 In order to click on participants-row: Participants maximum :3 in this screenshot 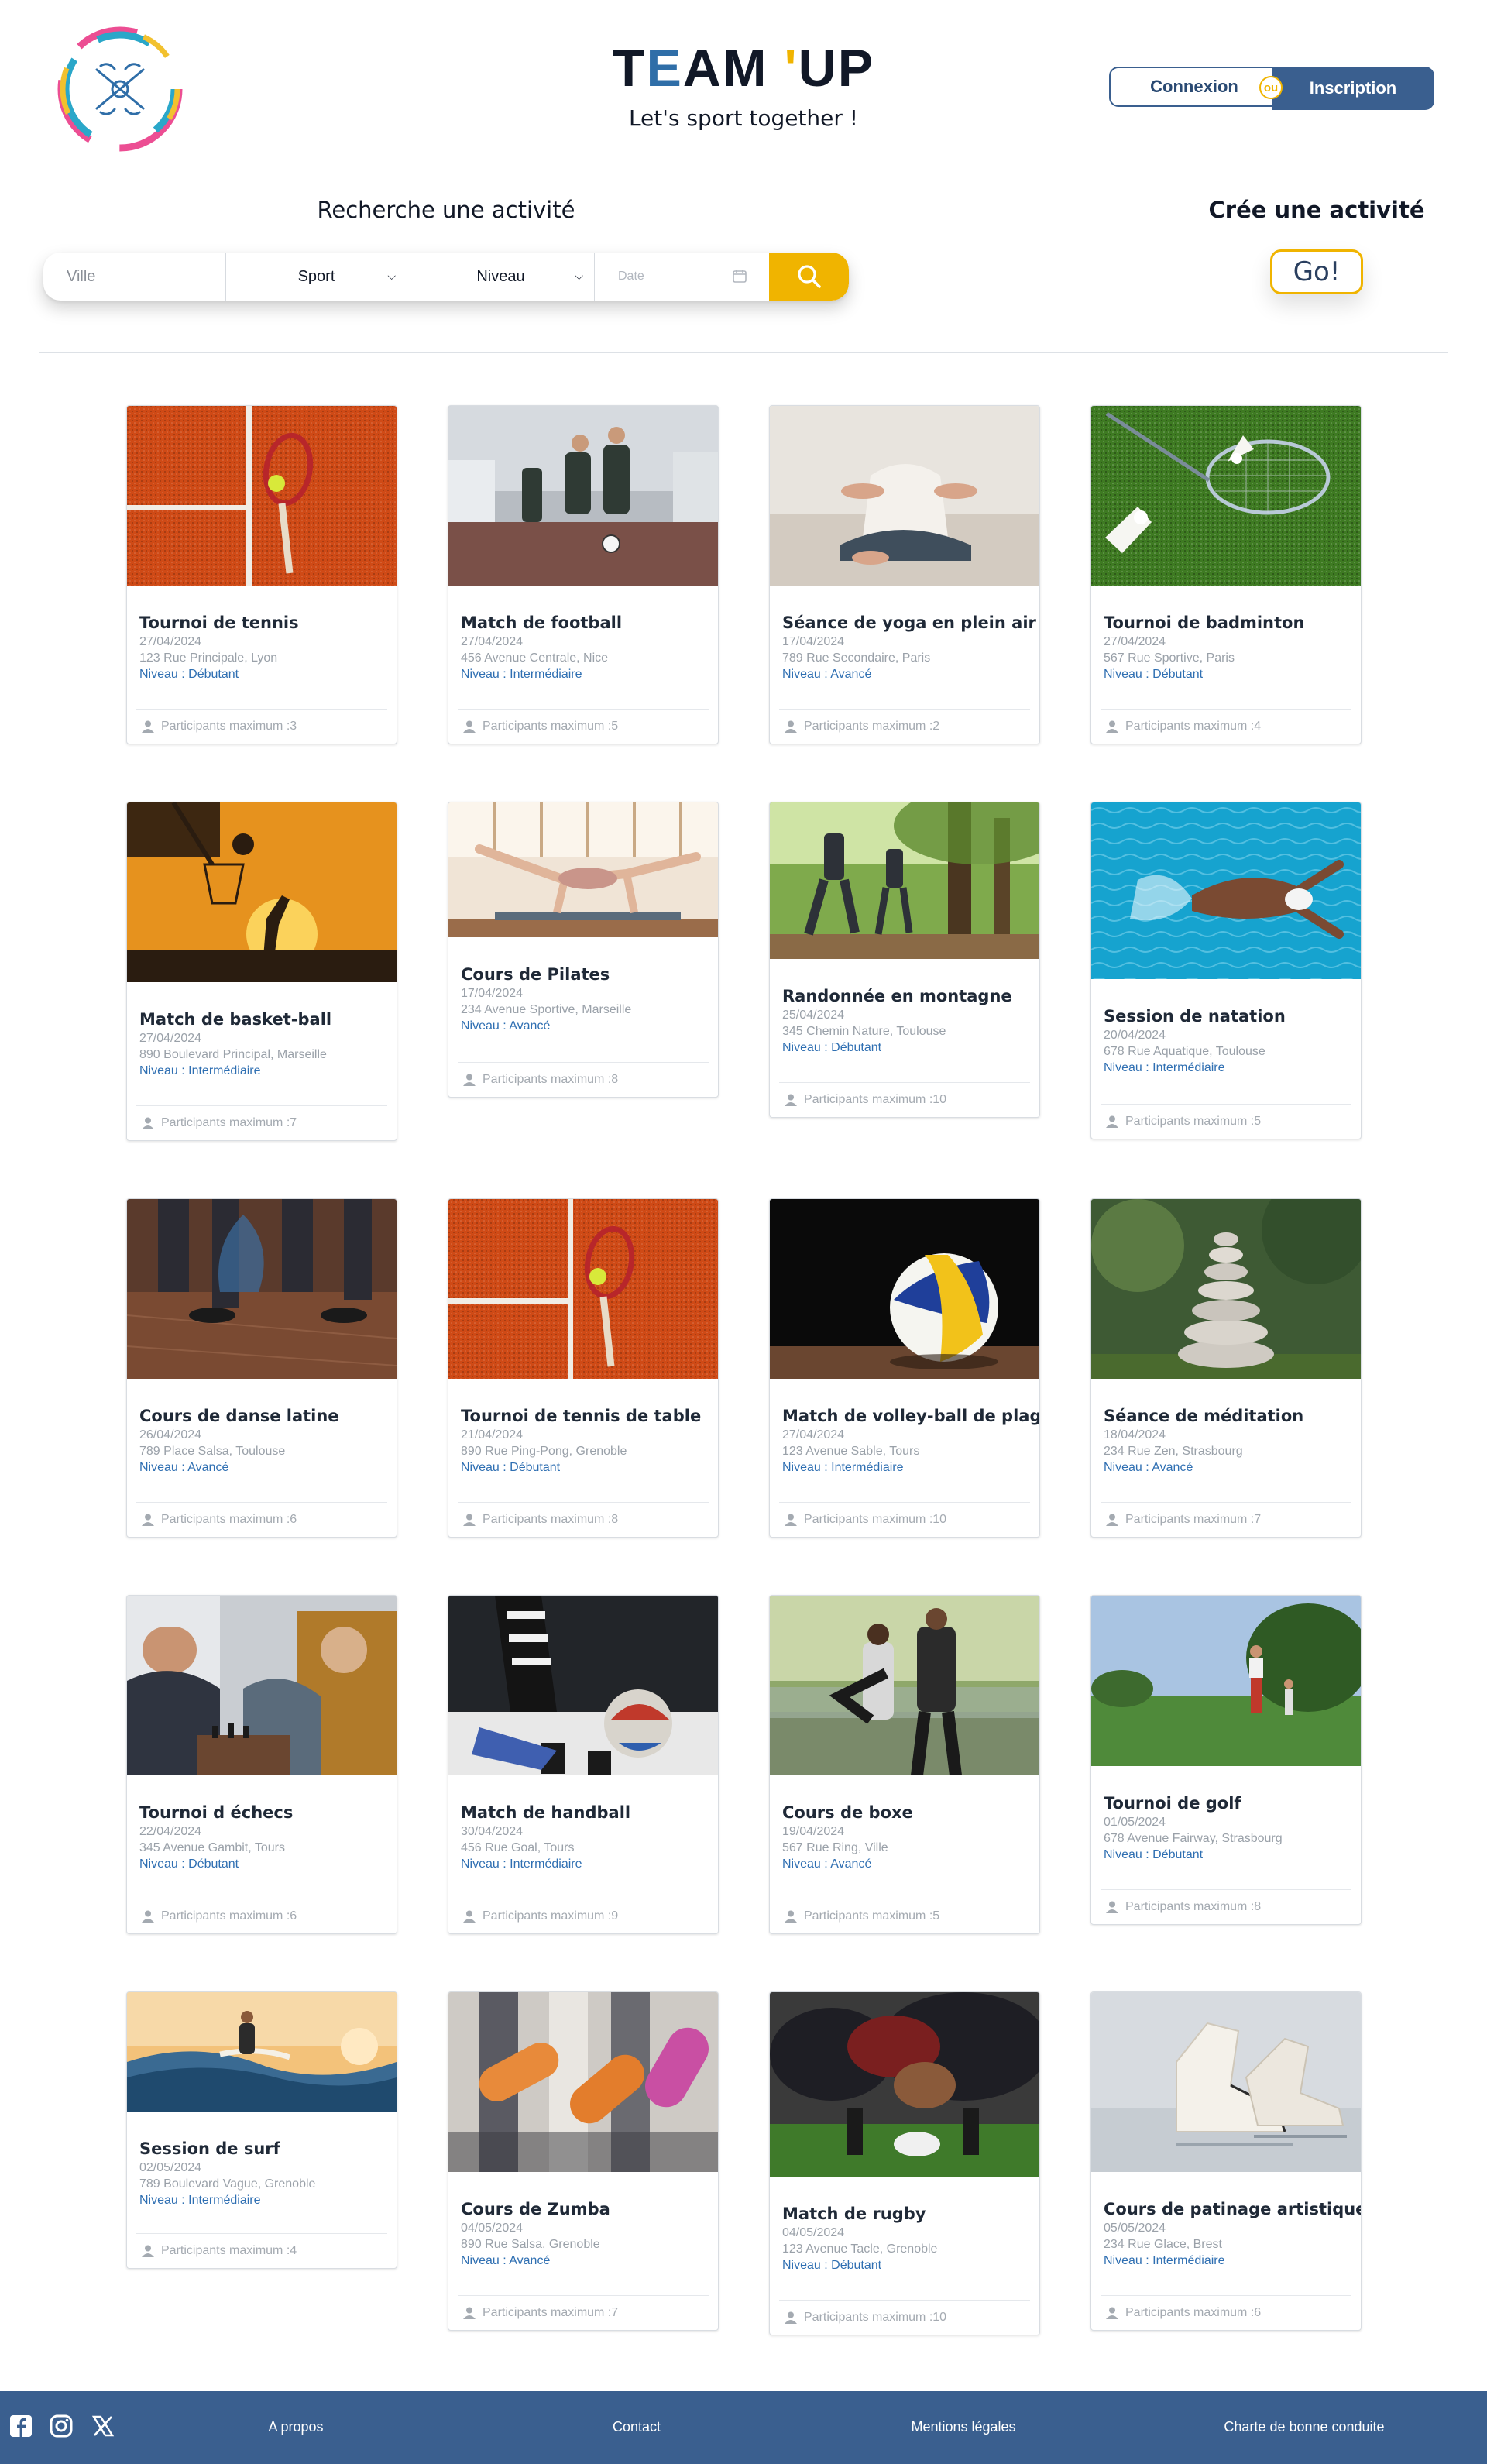, I will do `click(261, 727)`.